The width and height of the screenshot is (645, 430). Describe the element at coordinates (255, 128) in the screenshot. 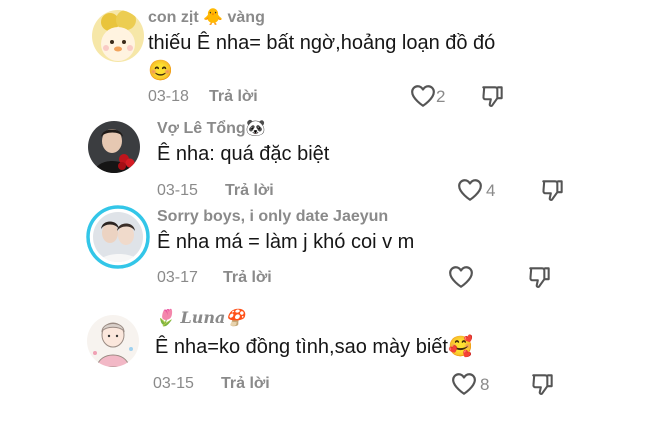

I see `panda-emoji: 🐼` at that location.